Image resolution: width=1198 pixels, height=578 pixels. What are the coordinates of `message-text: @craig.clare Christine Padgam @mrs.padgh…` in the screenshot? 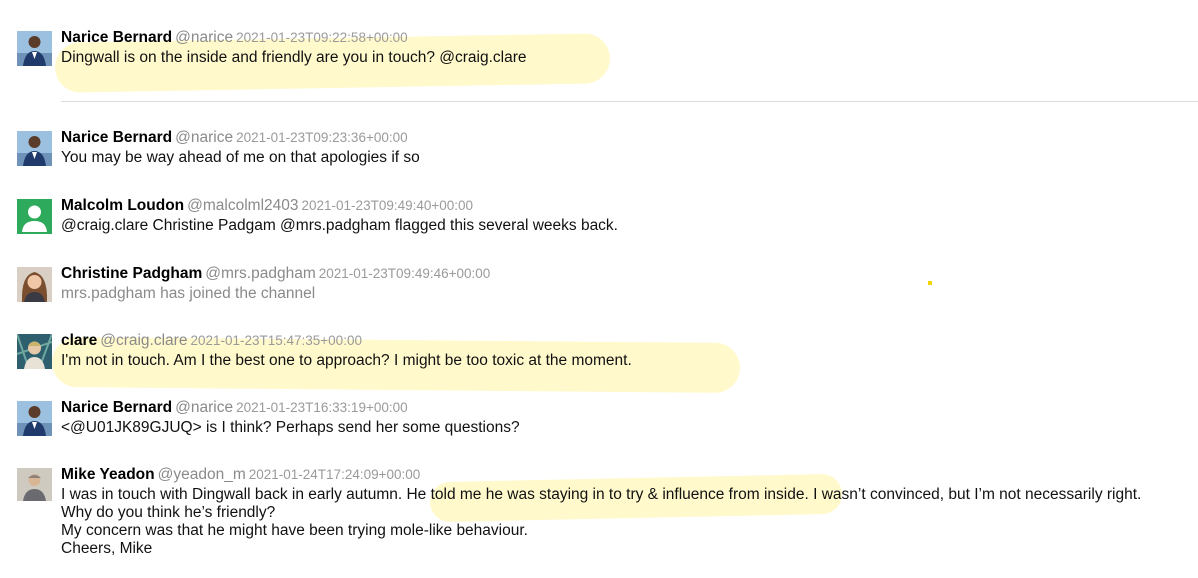 It's located at (339, 225).